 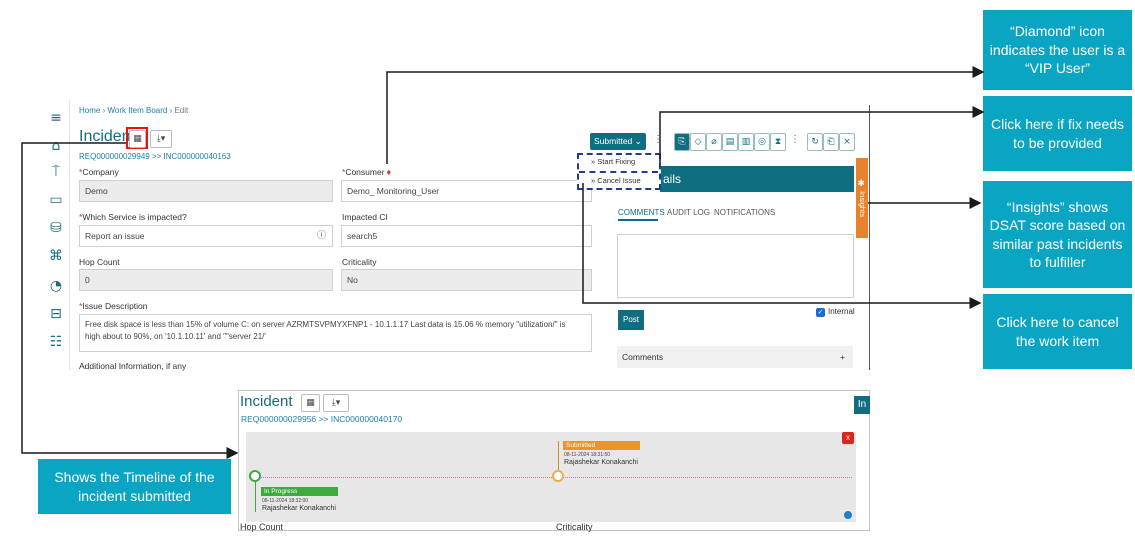 I want to click on in-progress-node-icon, so click(x=255, y=476).